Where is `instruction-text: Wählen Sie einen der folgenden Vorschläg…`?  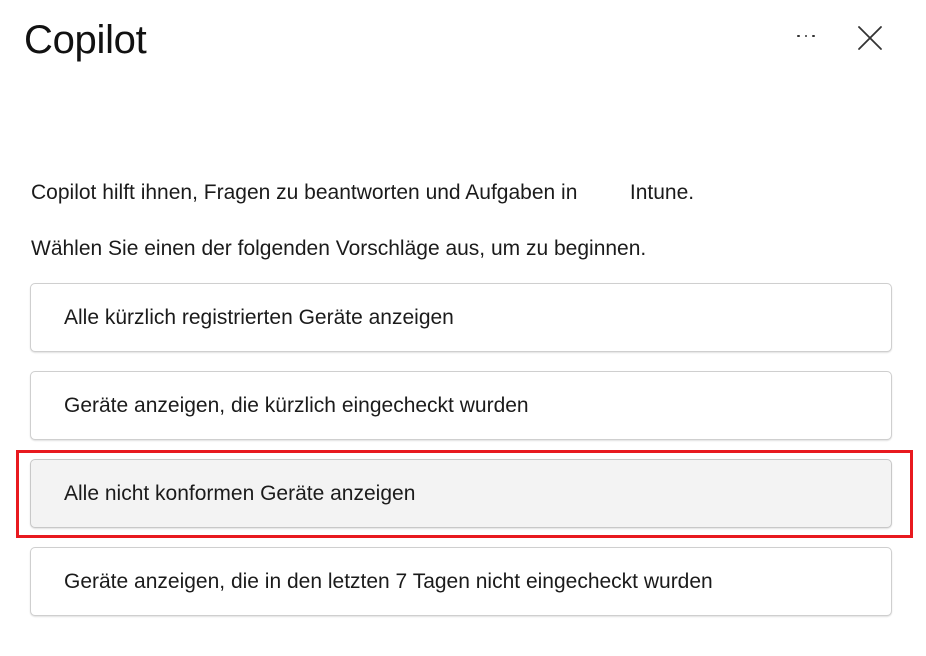
instruction-text: Wählen Sie einen der folgenden Vorschläg… is located at coordinates (339, 248).